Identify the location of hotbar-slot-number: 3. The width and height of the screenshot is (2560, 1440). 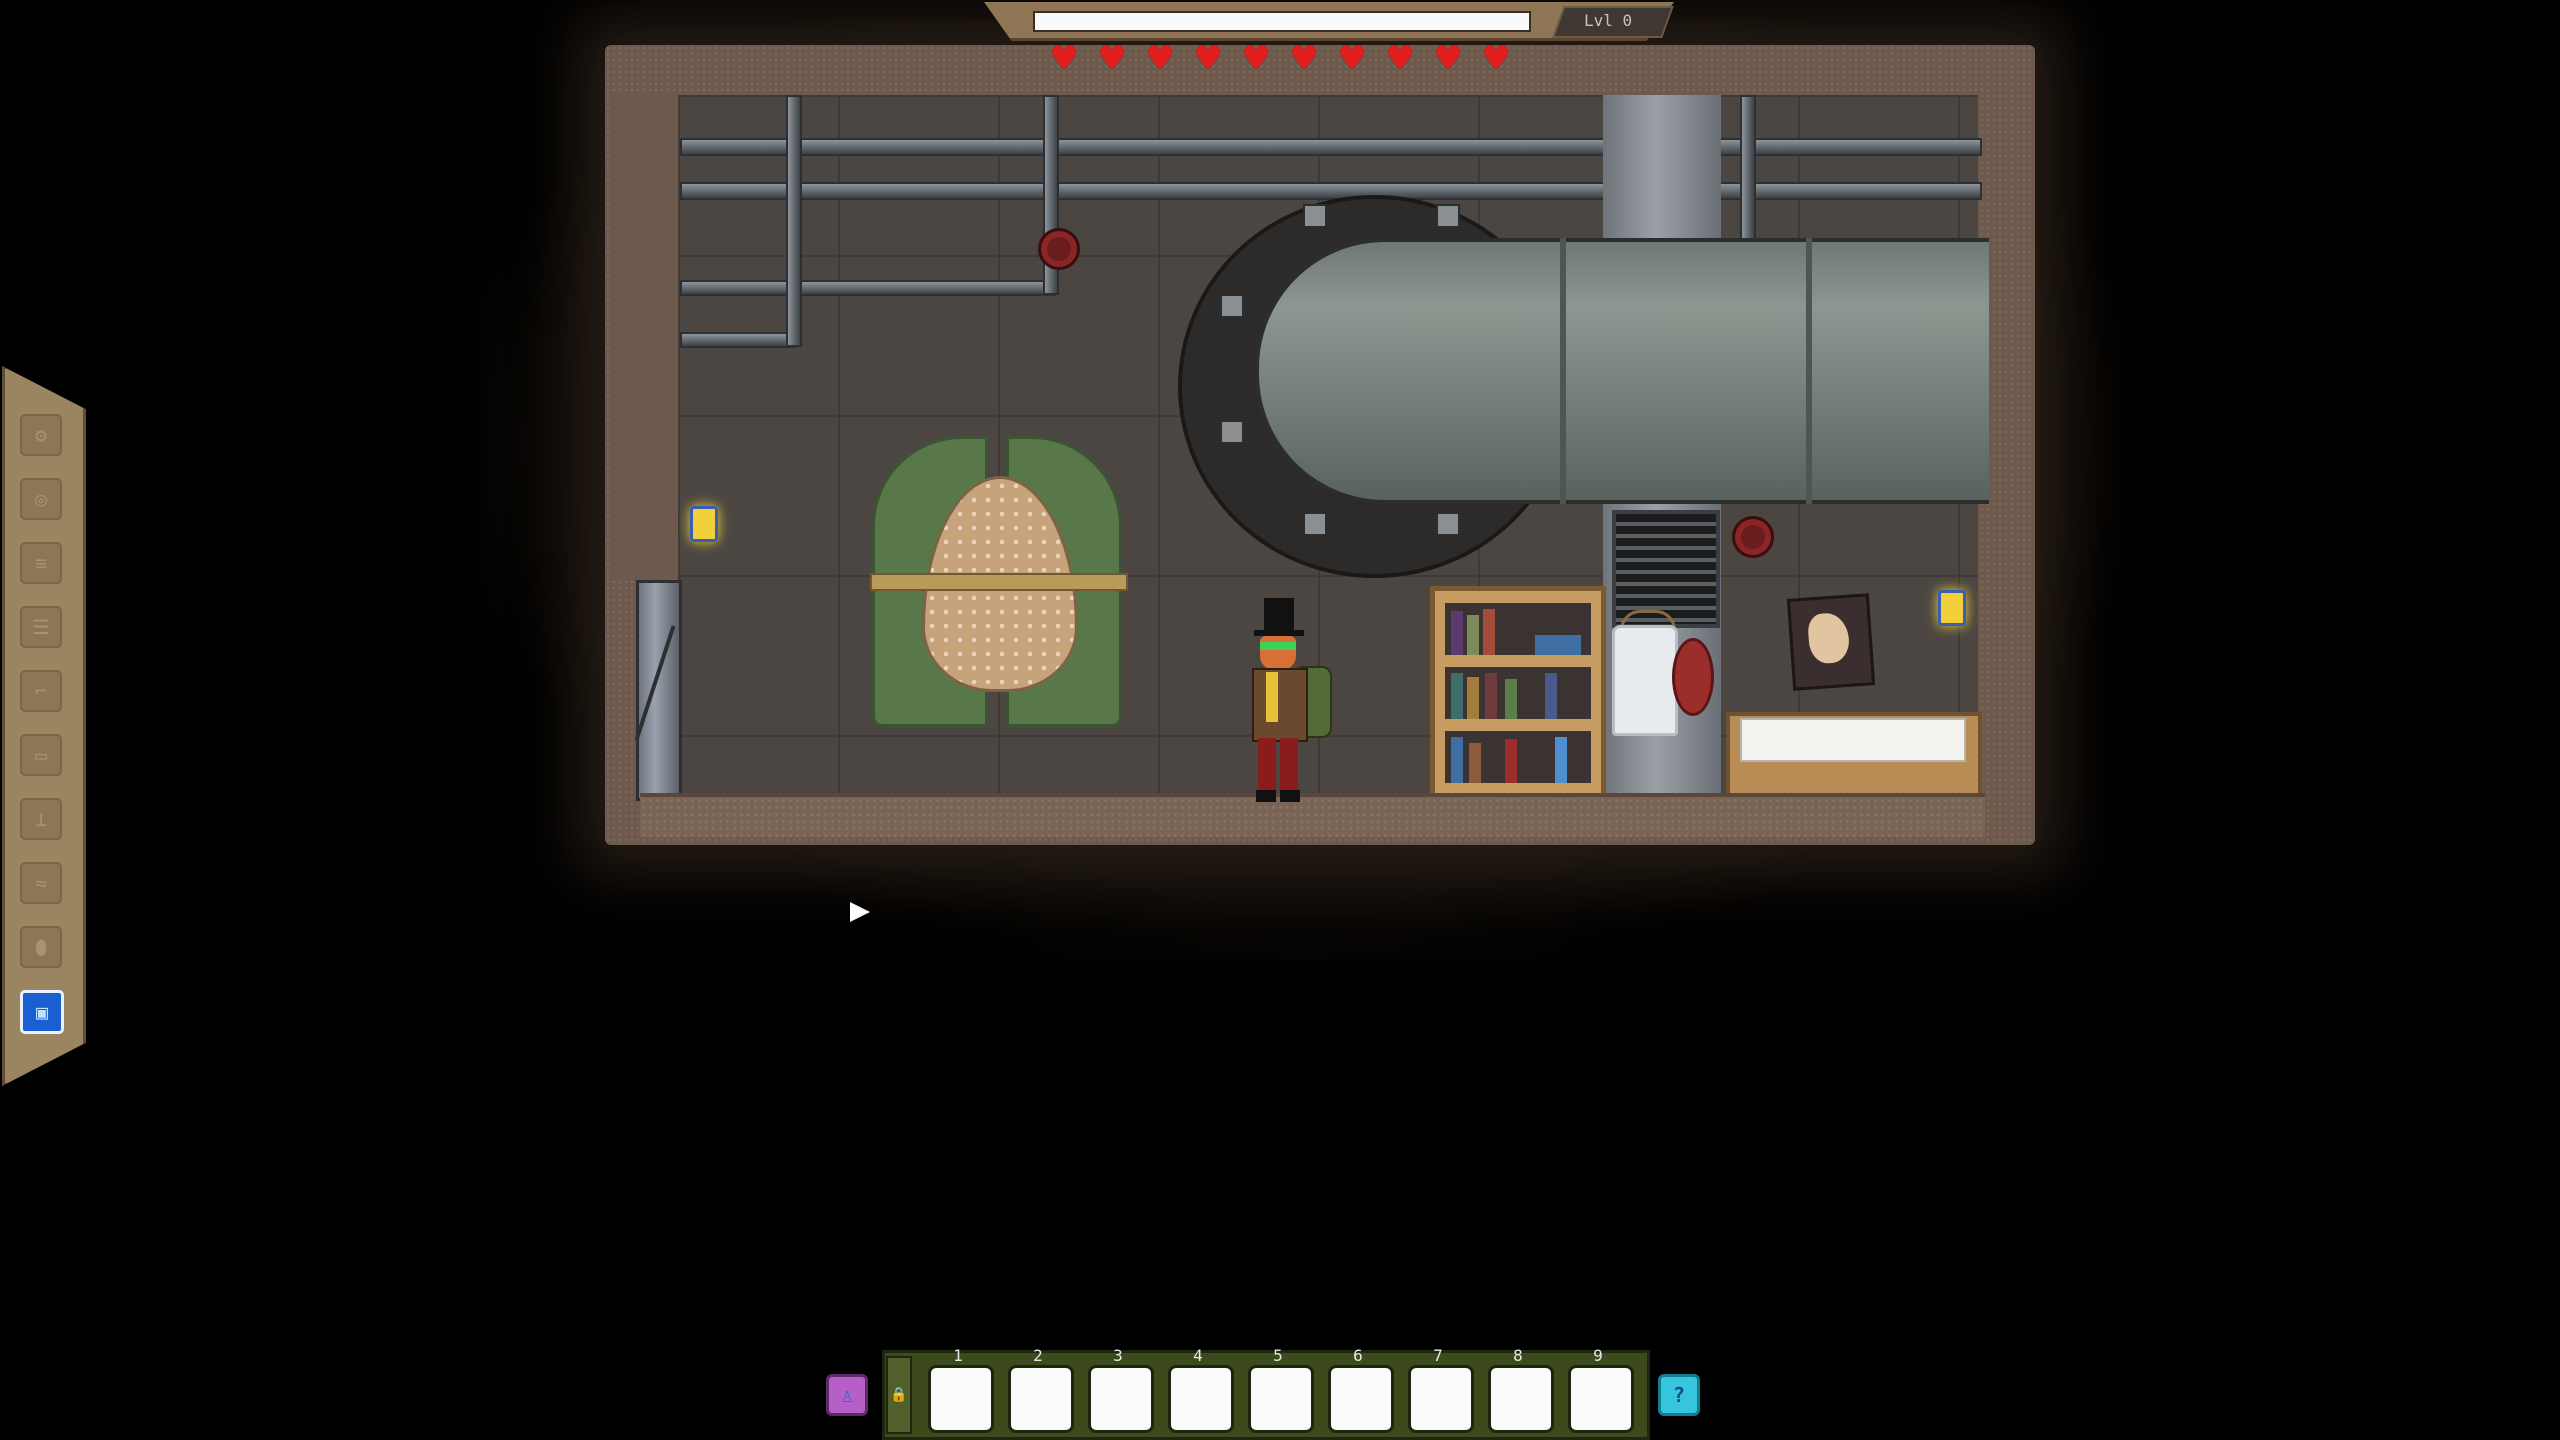
(1118, 1355).